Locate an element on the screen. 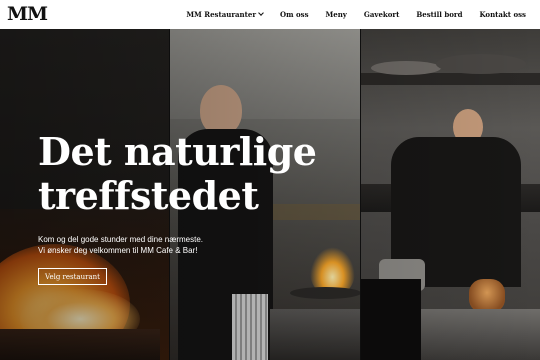 The height and width of the screenshot is (360, 540). nav-item-mm-restauranter: MM Restauranter is located at coordinates (225, 14).